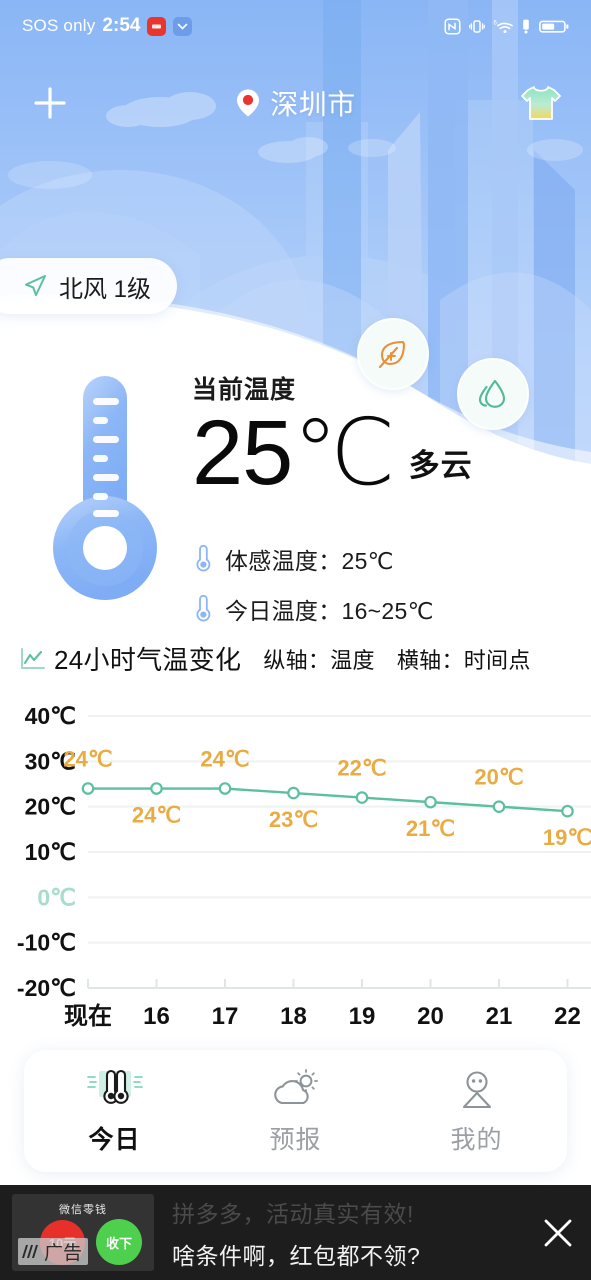  What do you see at coordinates (121, 25) in the screenshot?
I see `clock-label: 2:54` at bounding box center [121, 25].